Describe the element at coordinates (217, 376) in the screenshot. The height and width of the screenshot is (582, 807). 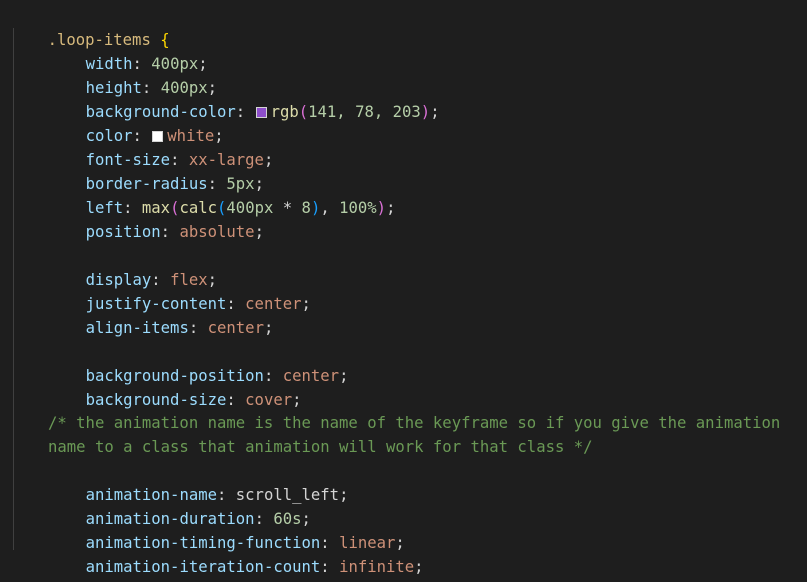
I see `code-line-background-position: background-position: center;` at that location.